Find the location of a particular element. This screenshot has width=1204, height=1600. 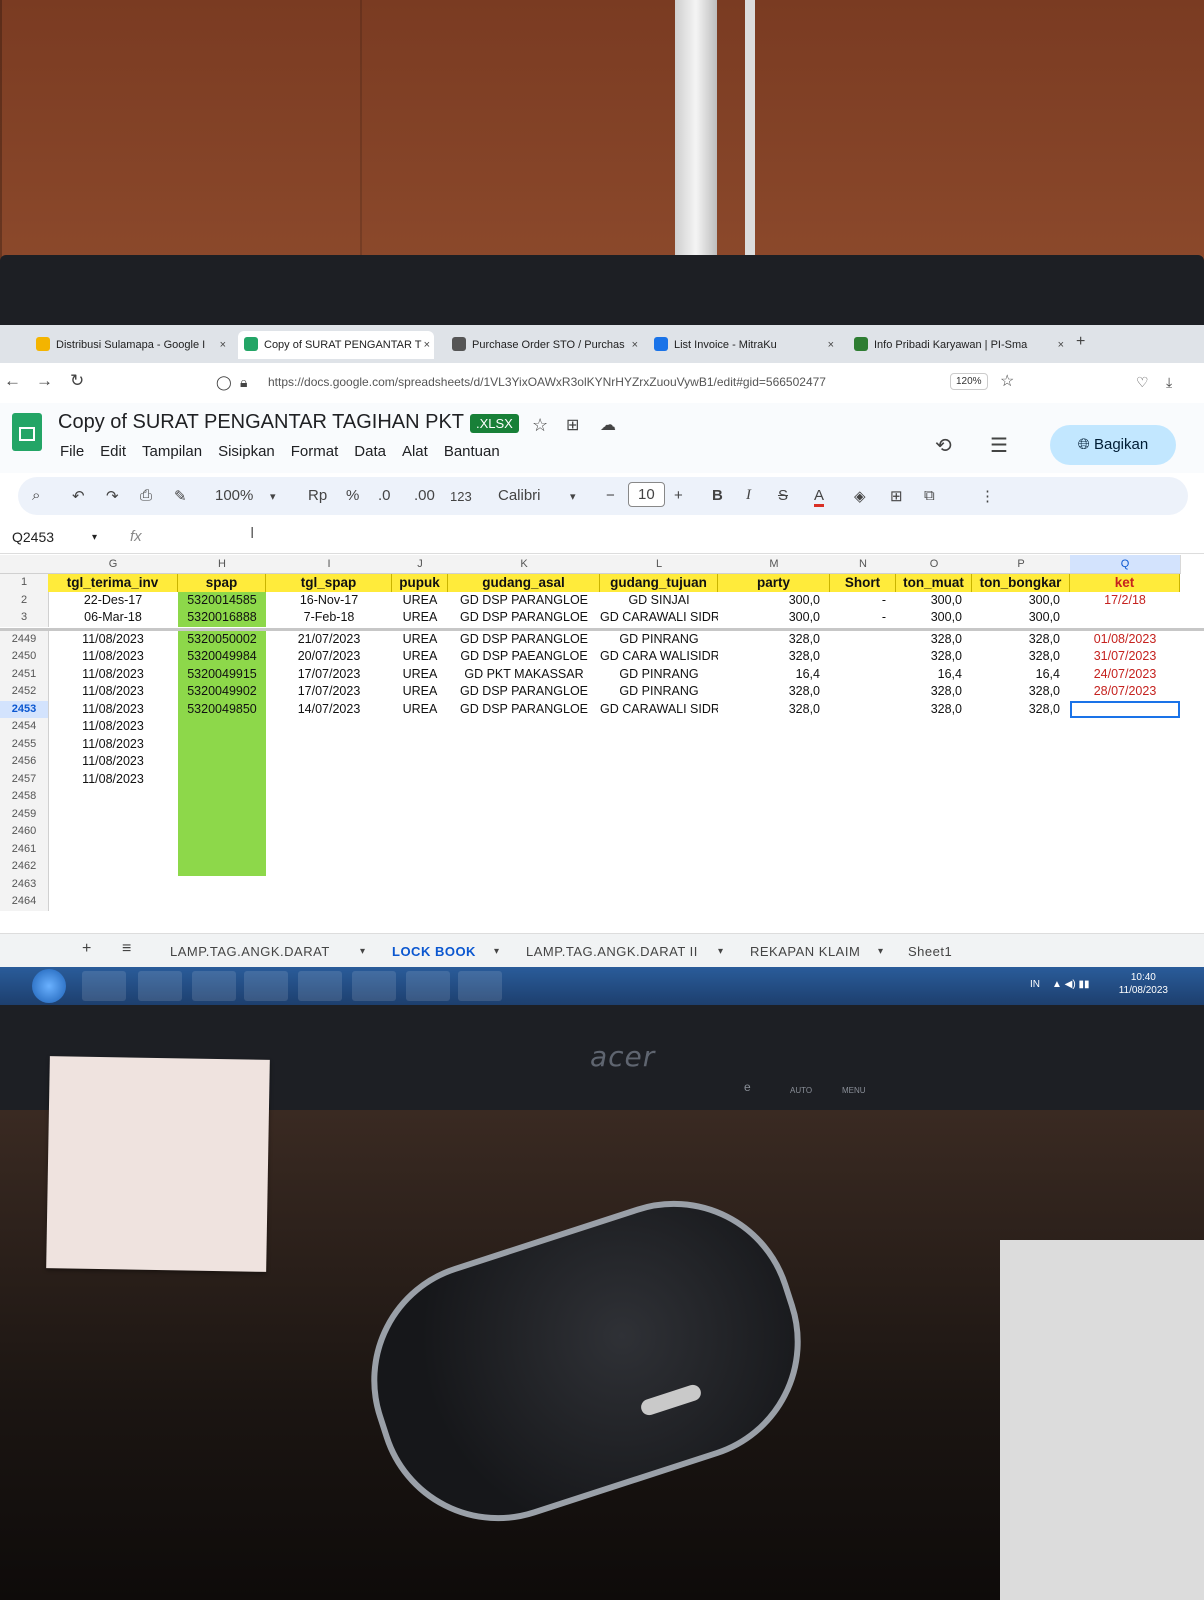

cell-H: 5320049984 is located at coordinates (222, 657).